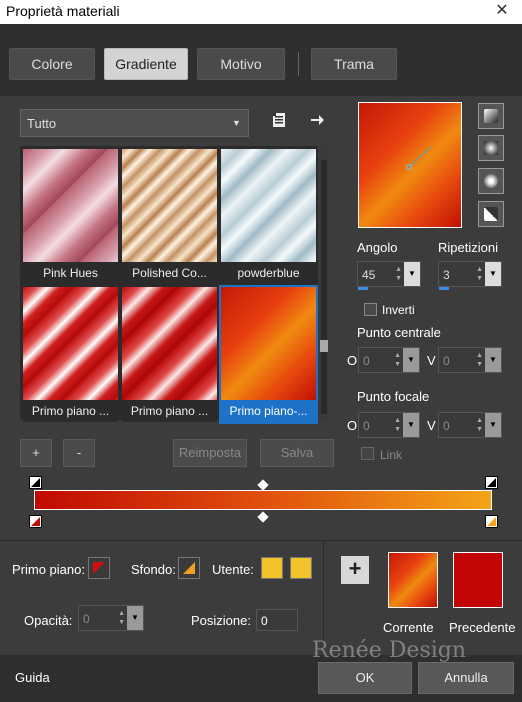 This screenshot has height=702, width=522. What do you see at coordinates (444, 288) in the screenshot?
I see `repeats-slider` at bounding box center [444, 288].